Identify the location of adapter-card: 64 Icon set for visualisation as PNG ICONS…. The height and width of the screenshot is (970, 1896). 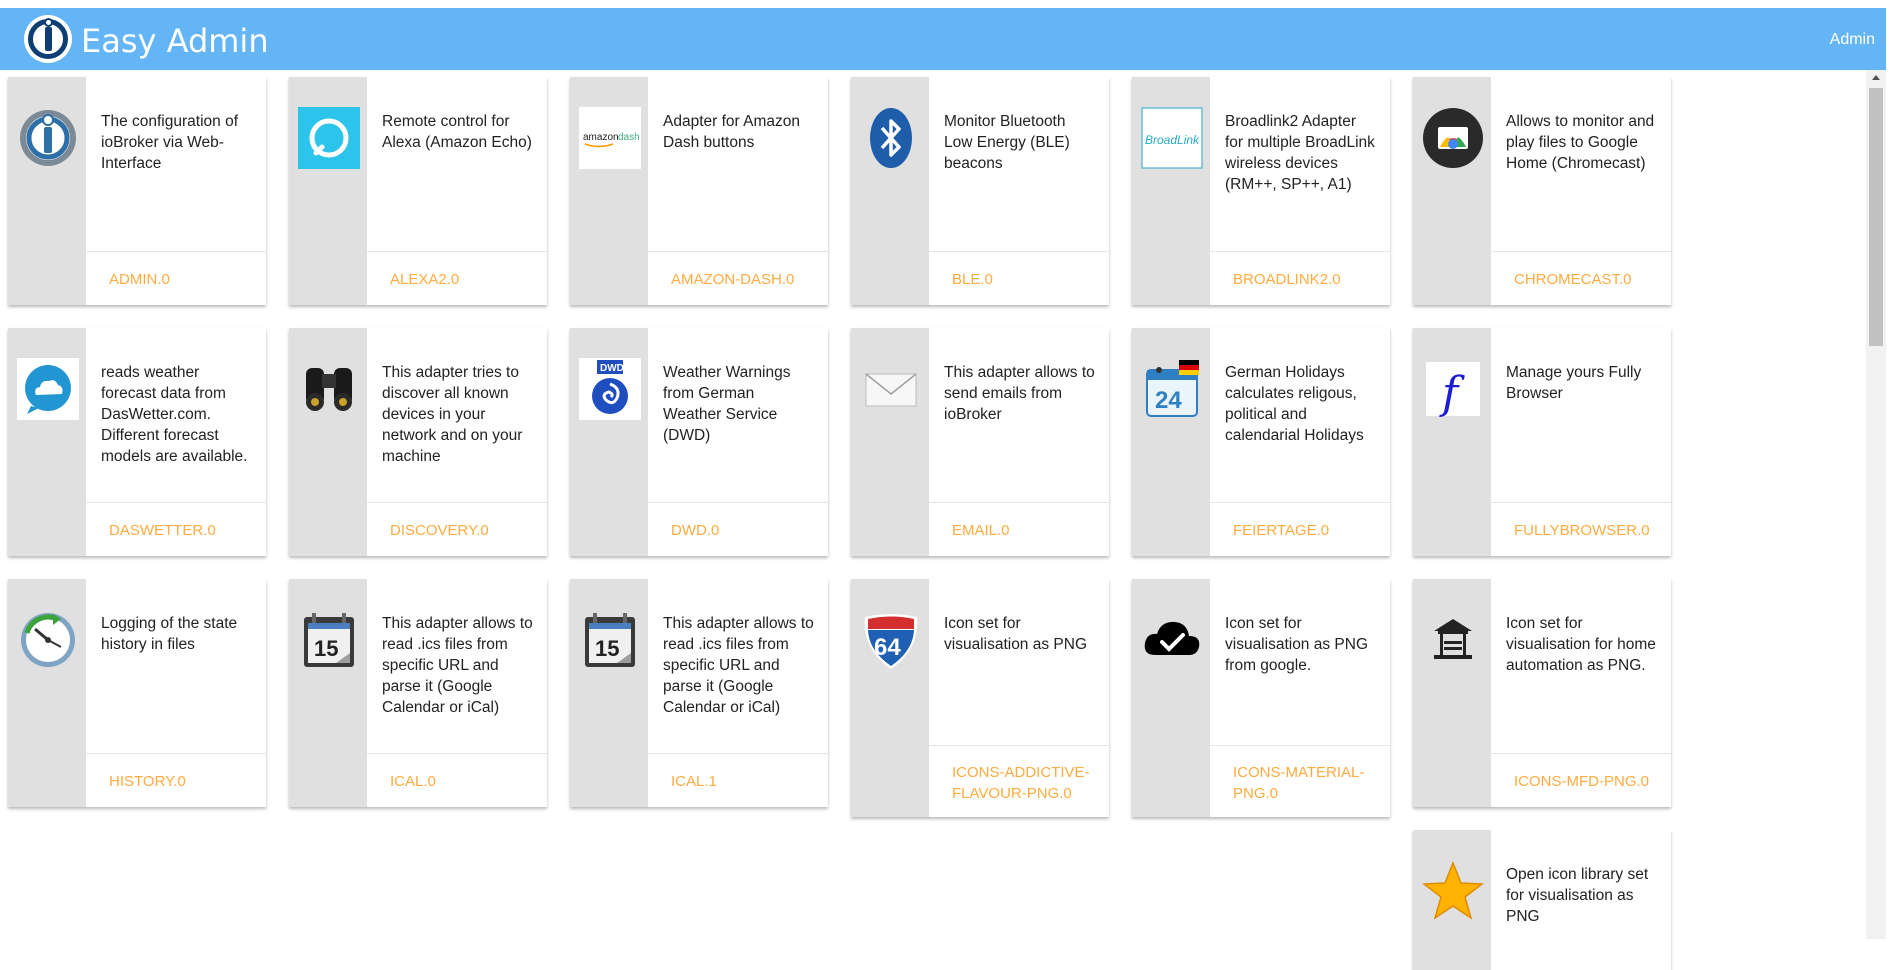
(980, 698).